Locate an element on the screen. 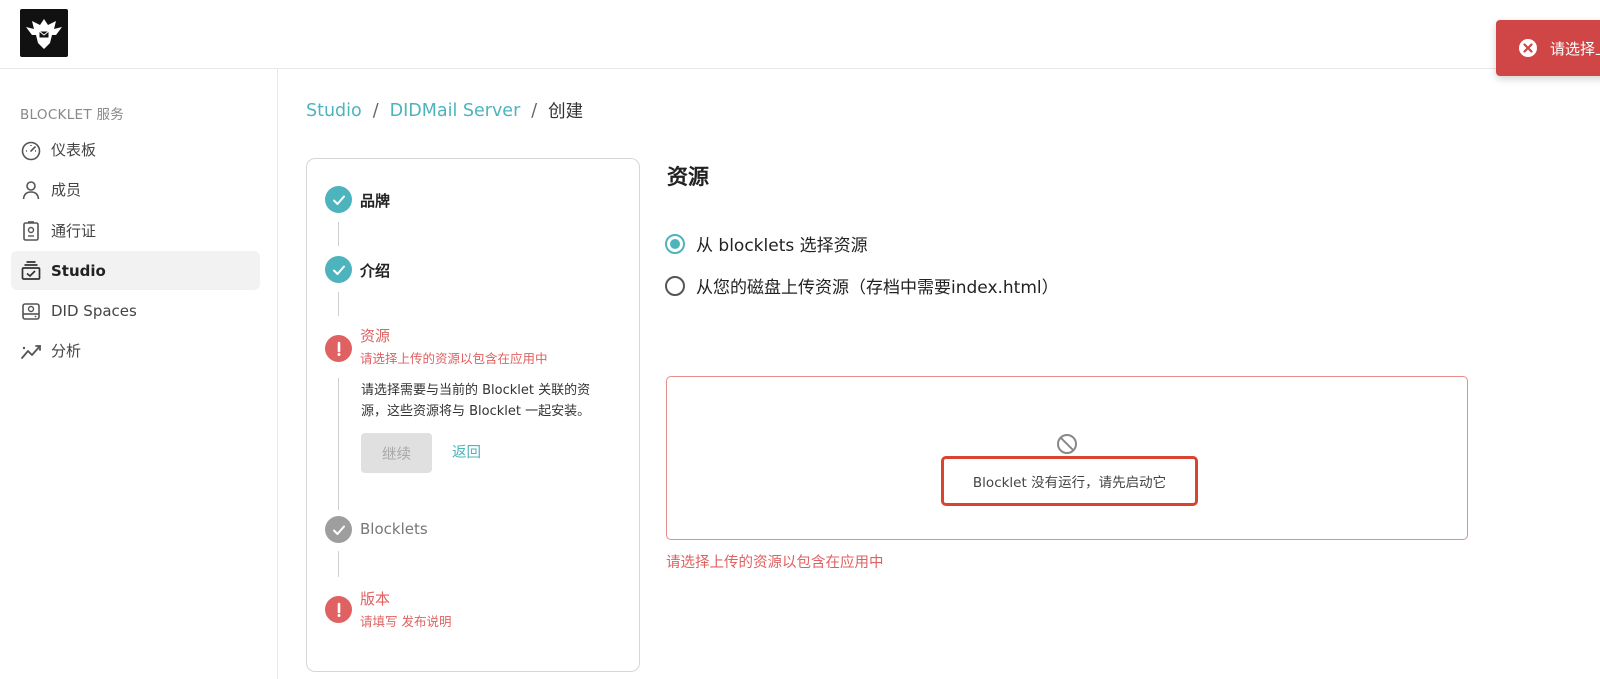 This screenshot has height=679, width=1600. back-button: 返回 is located at coordinates (466, 453).